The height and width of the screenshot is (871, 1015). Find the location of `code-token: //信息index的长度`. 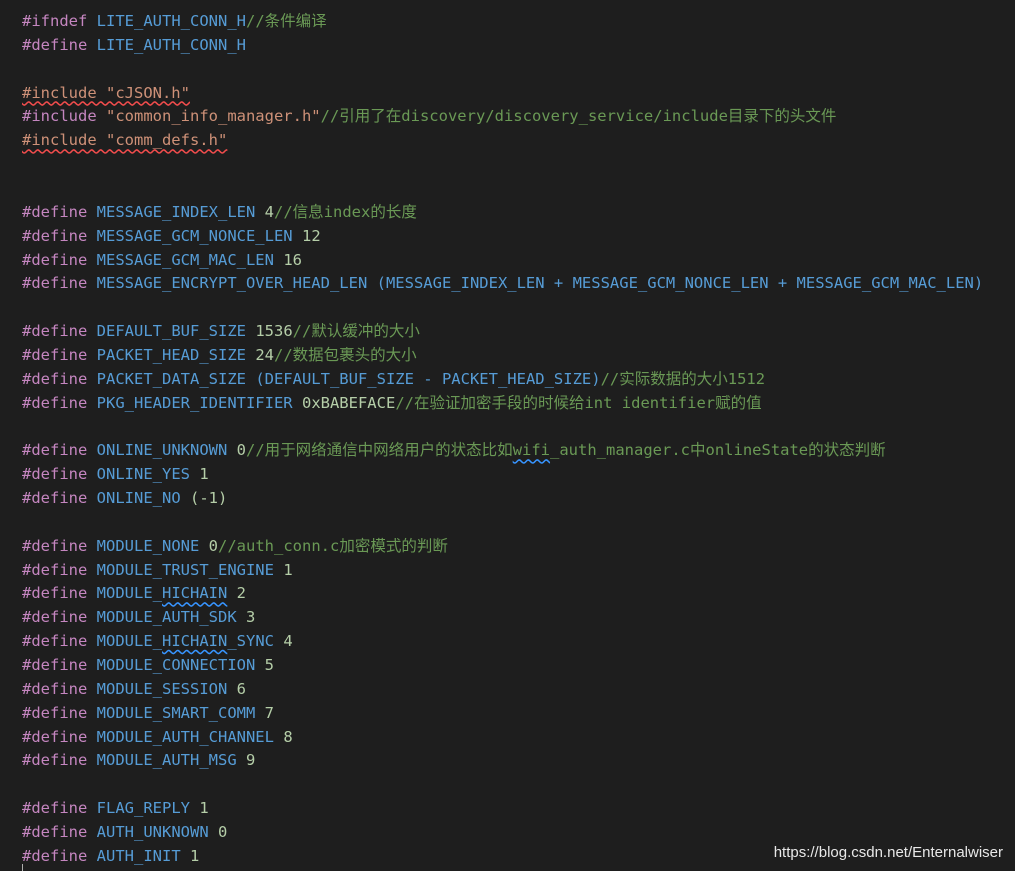

code-token: //信息index的长度 is located at coordinates (345, 211).